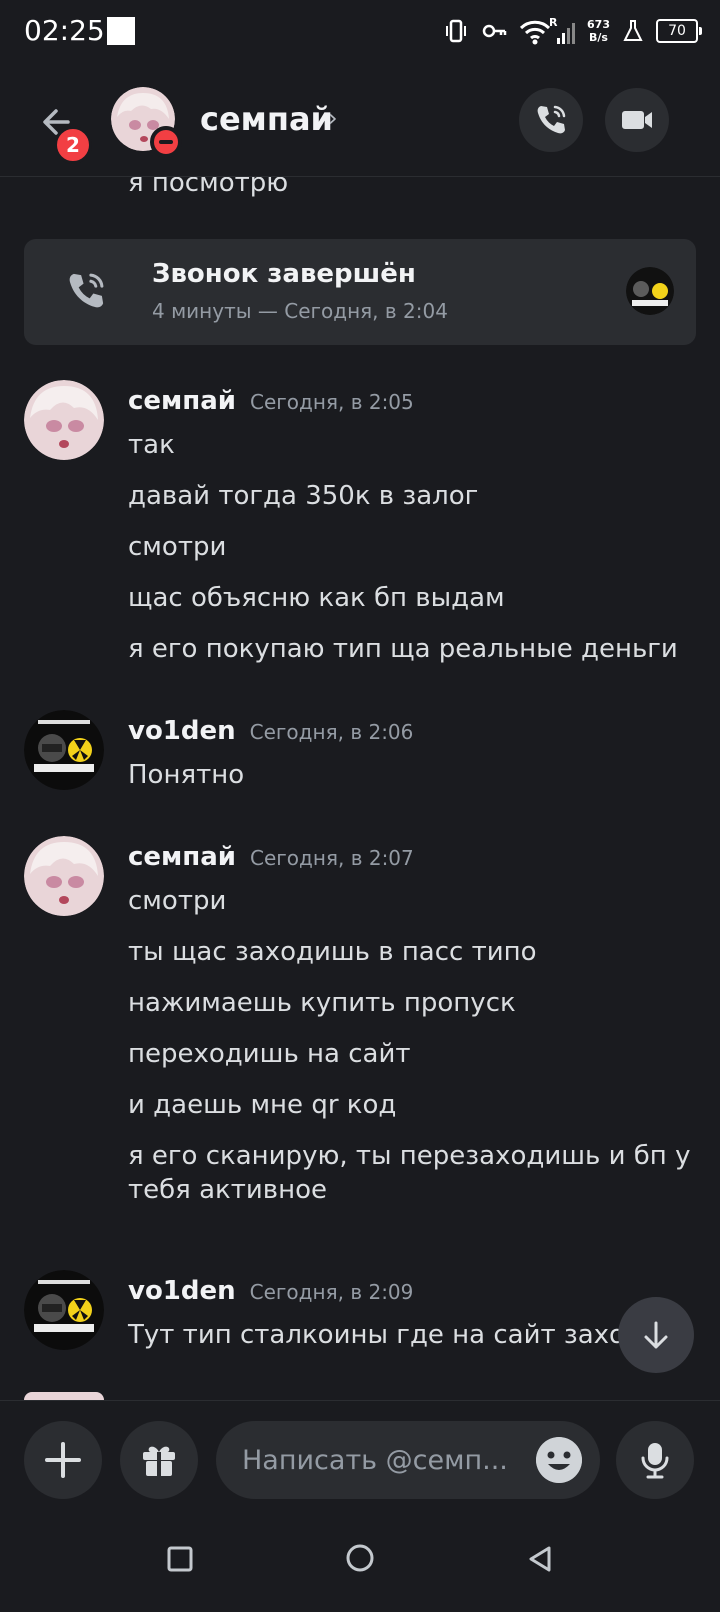  Describe the element at coordinates (180, 1559) in the screenshot. I see `recents-icon` at that location.